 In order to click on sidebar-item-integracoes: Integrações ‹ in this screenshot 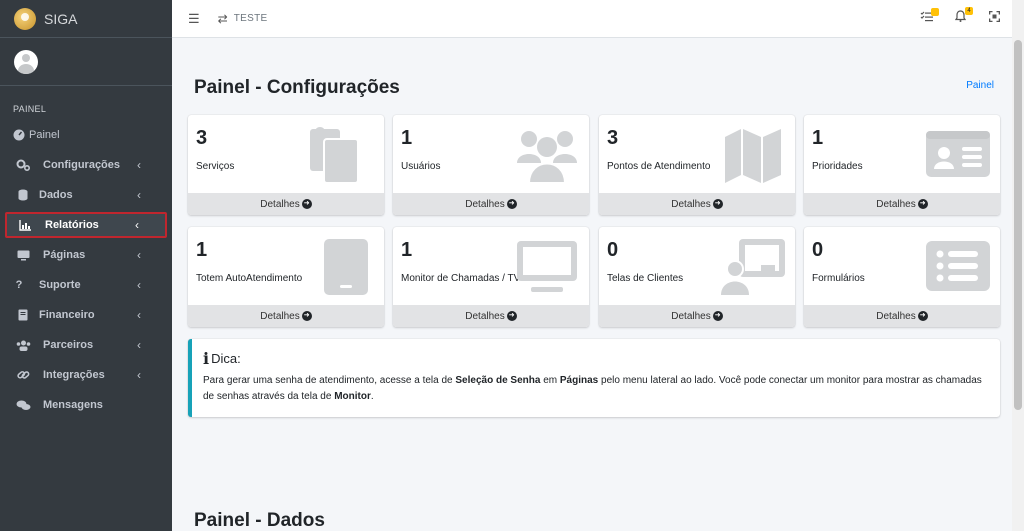, I will do `click(86, 375)`.